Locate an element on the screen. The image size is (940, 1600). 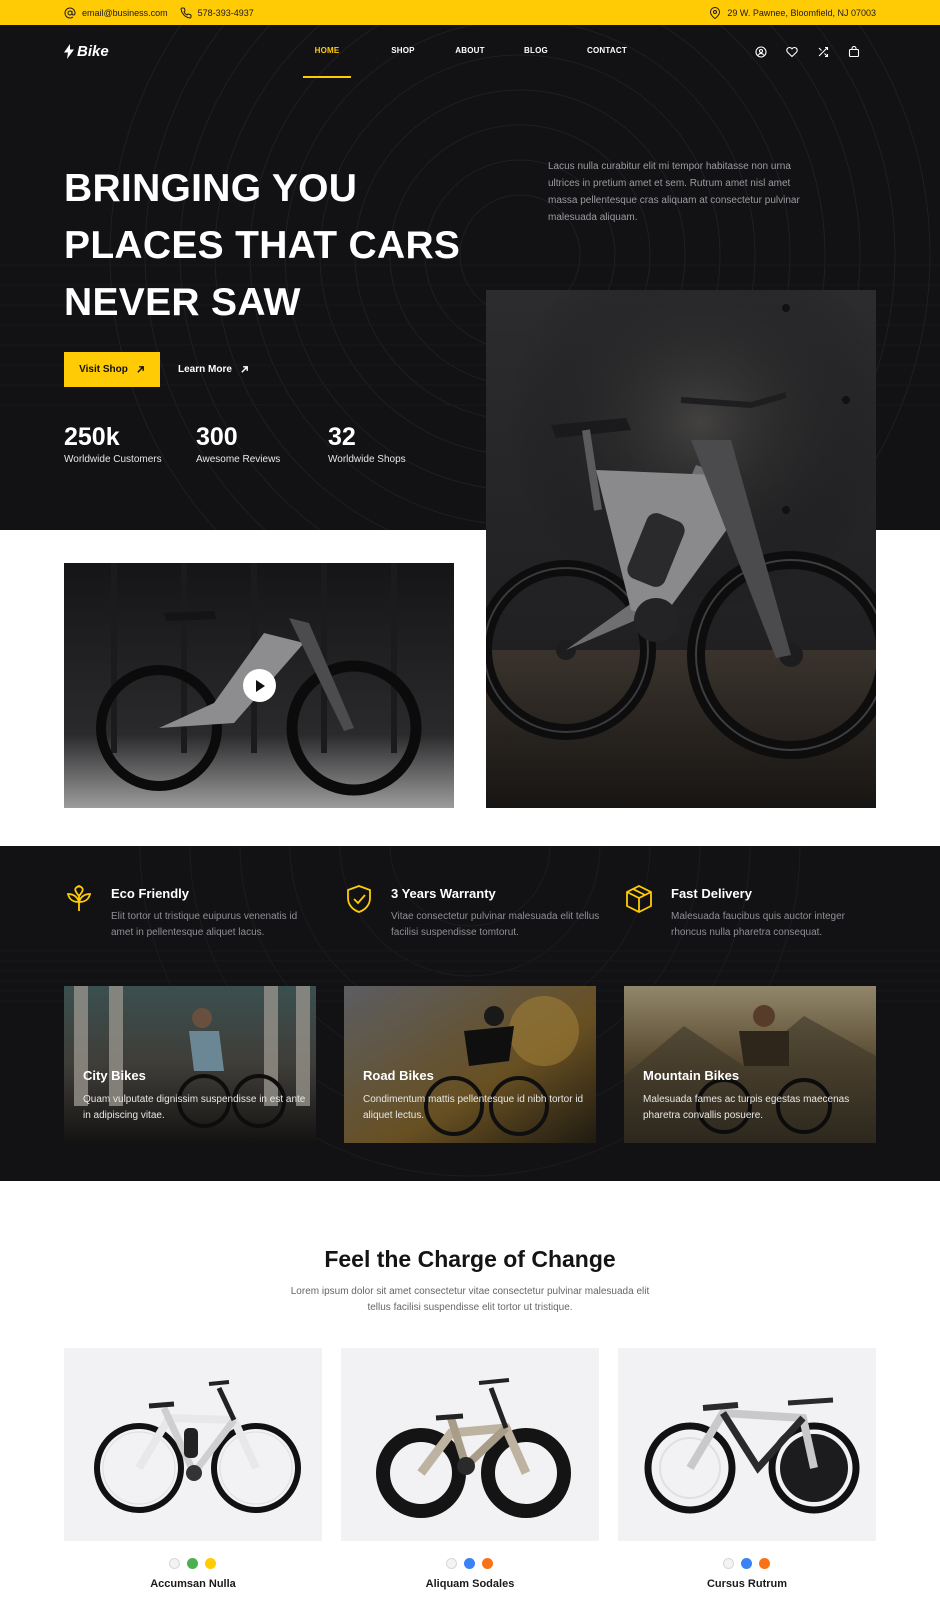
learn-more-button: Learn More is located at coordinates (213, 369).